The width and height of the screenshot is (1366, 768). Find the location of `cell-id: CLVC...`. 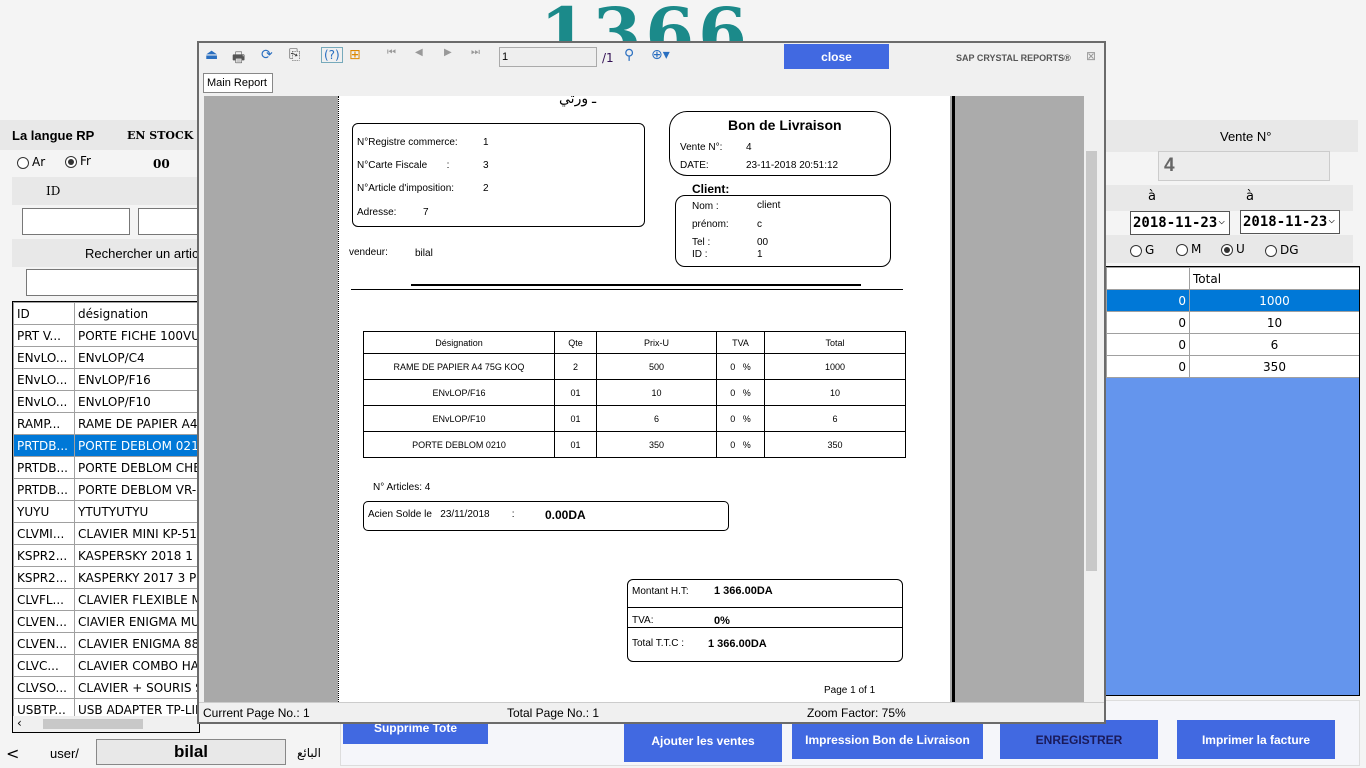

cell-id: CLVC... is located at coordinates (44, 665).